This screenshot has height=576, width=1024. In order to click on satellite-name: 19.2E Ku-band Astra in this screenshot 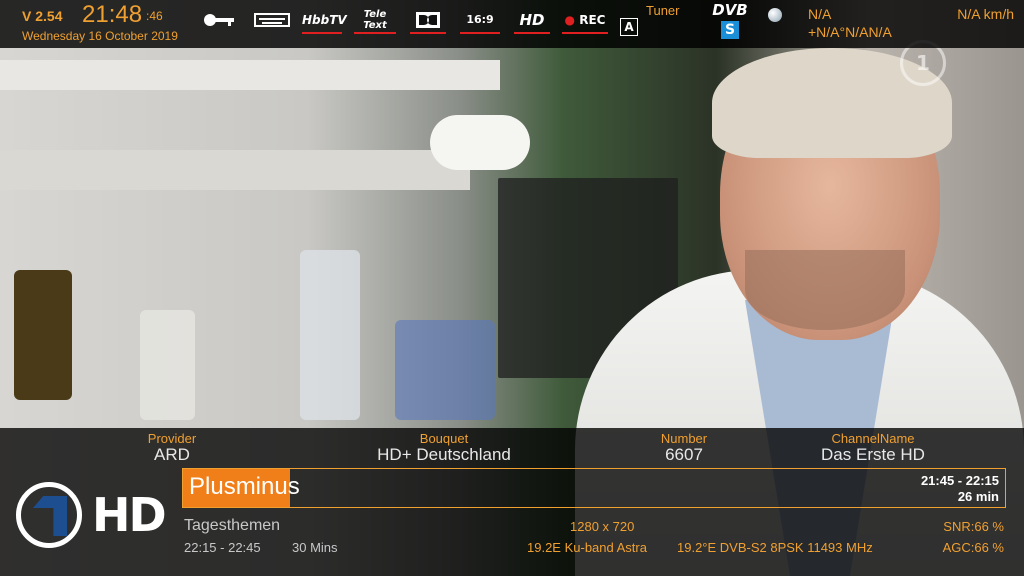, I will do `click(587, 547)`.